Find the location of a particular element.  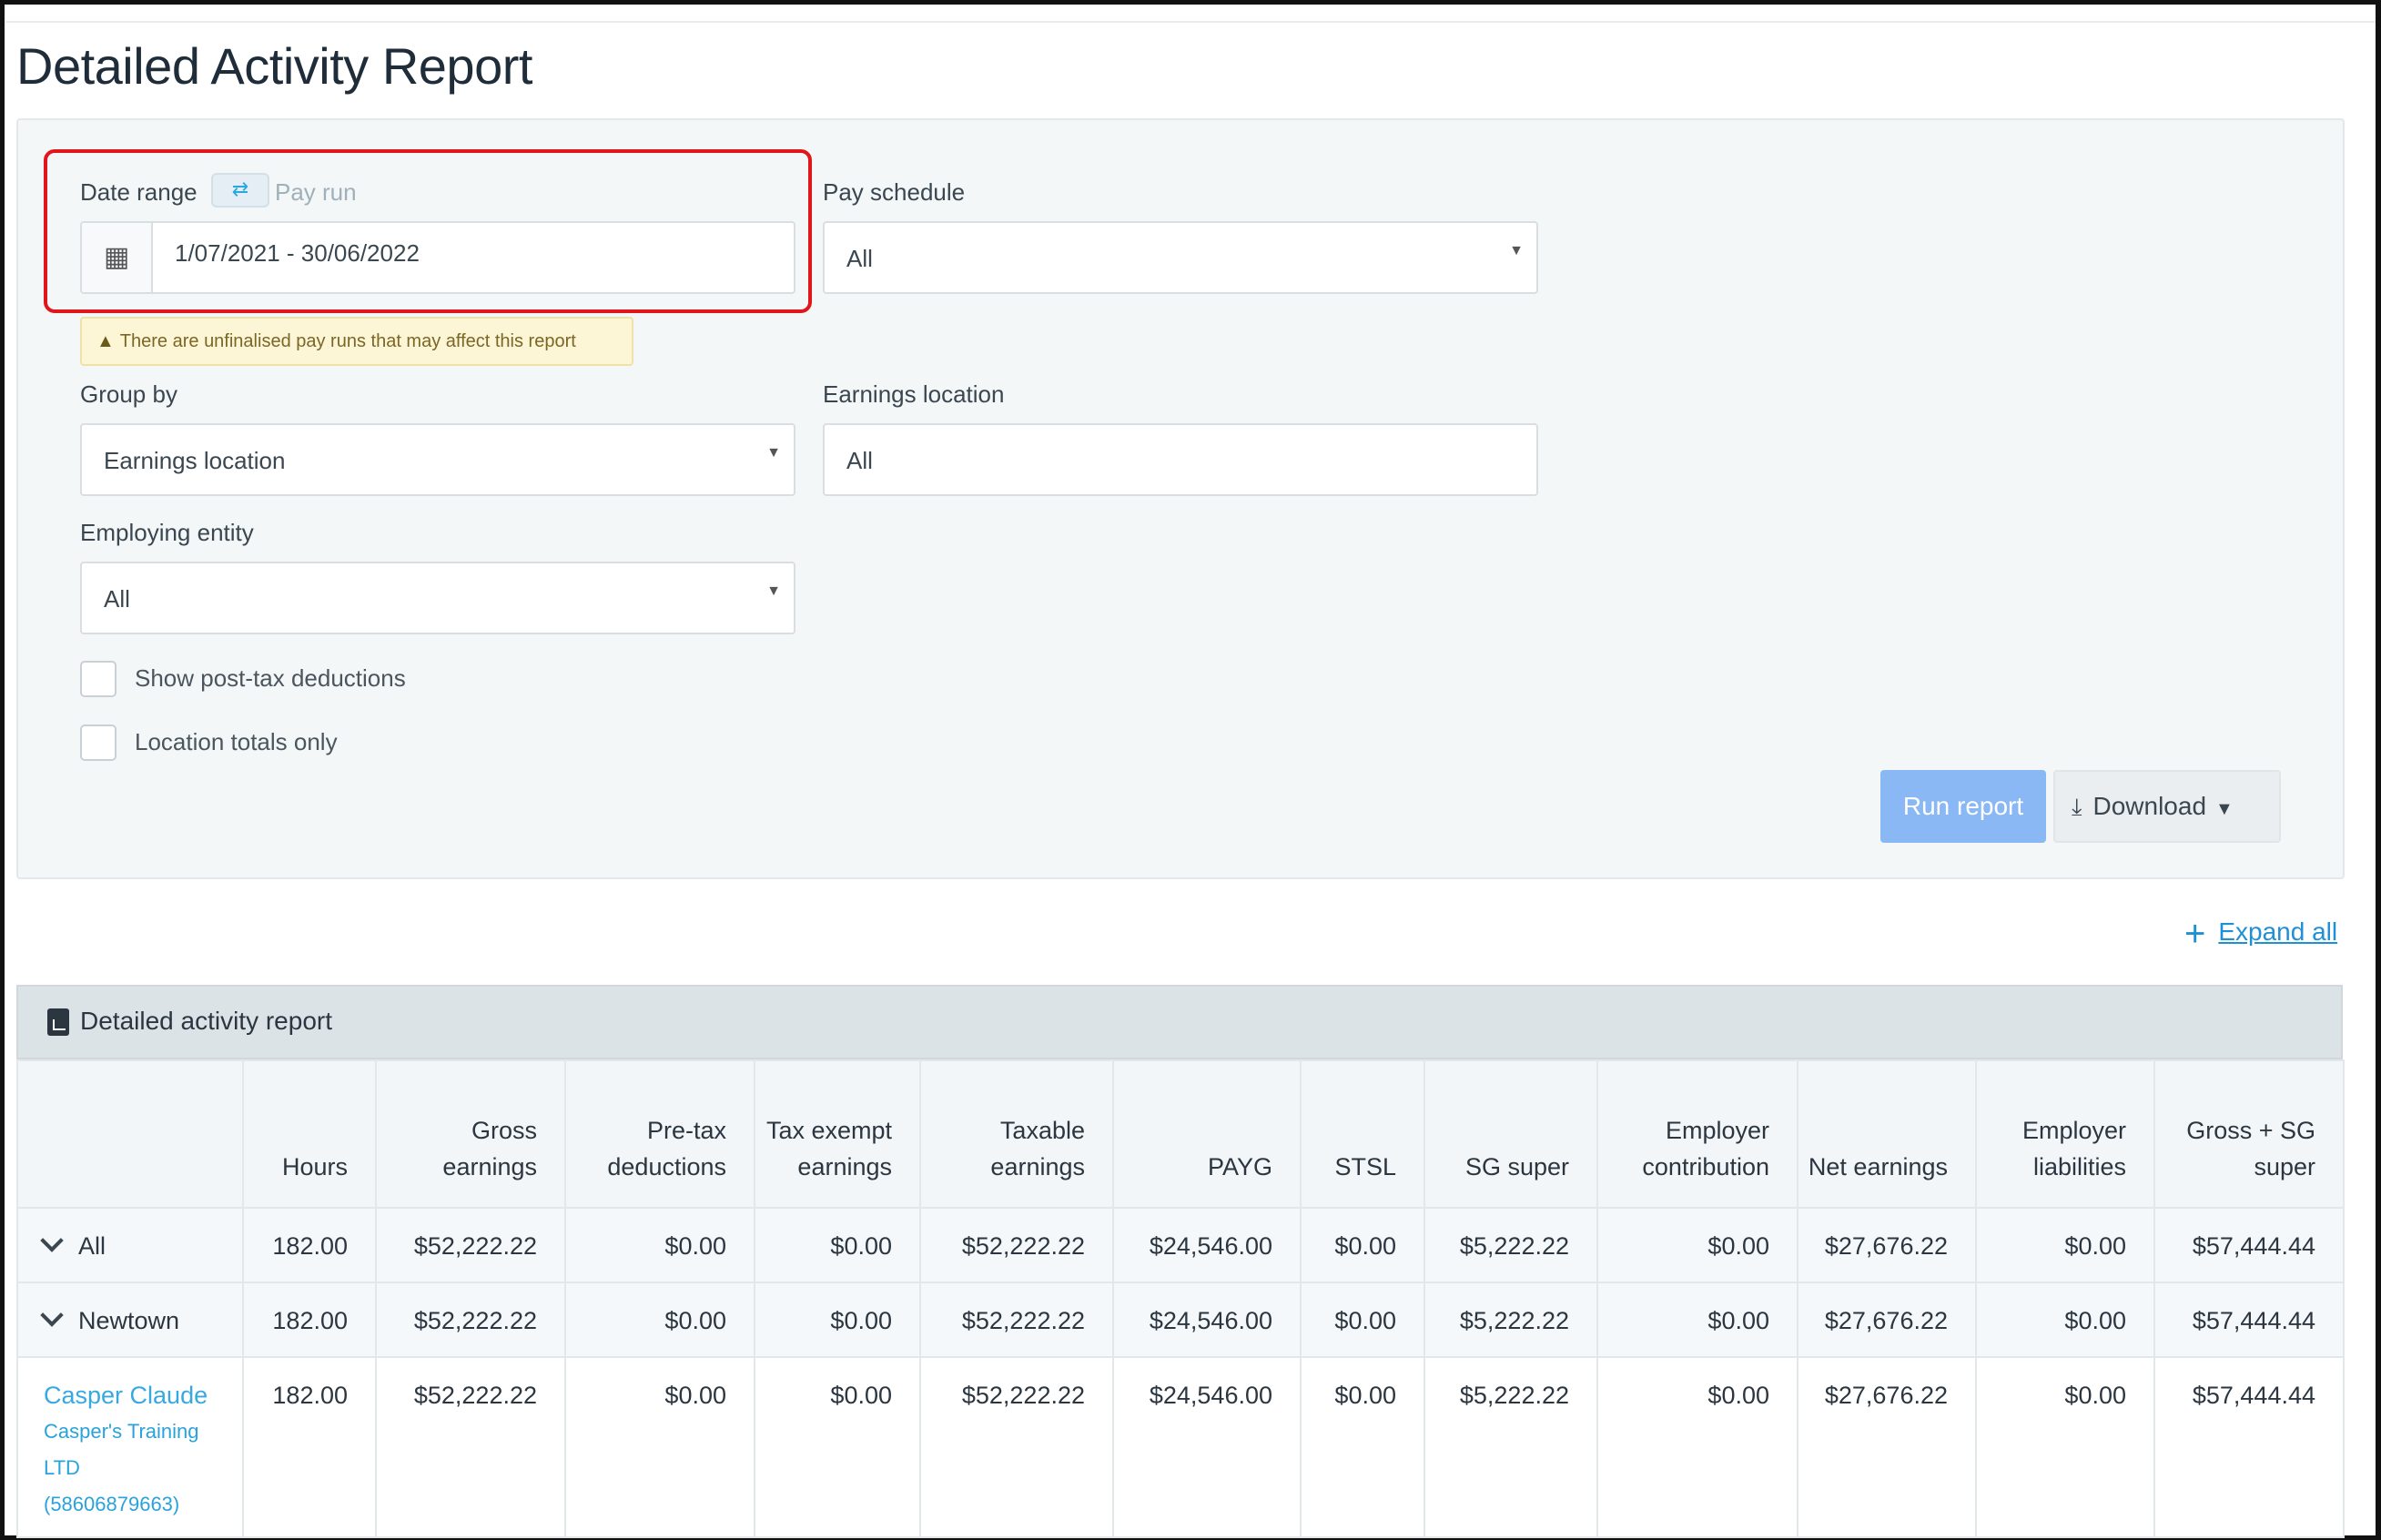

expand-all-link: + Expand all is located at coordinates (2260, 934).